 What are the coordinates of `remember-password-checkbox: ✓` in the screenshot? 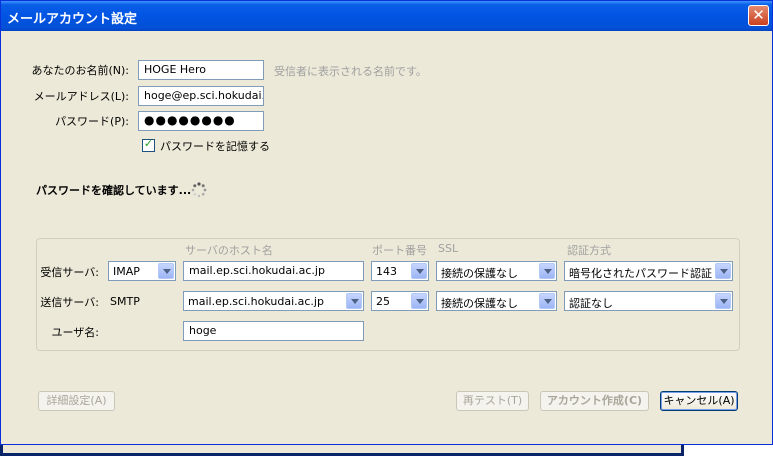 It's located at (148, 144).